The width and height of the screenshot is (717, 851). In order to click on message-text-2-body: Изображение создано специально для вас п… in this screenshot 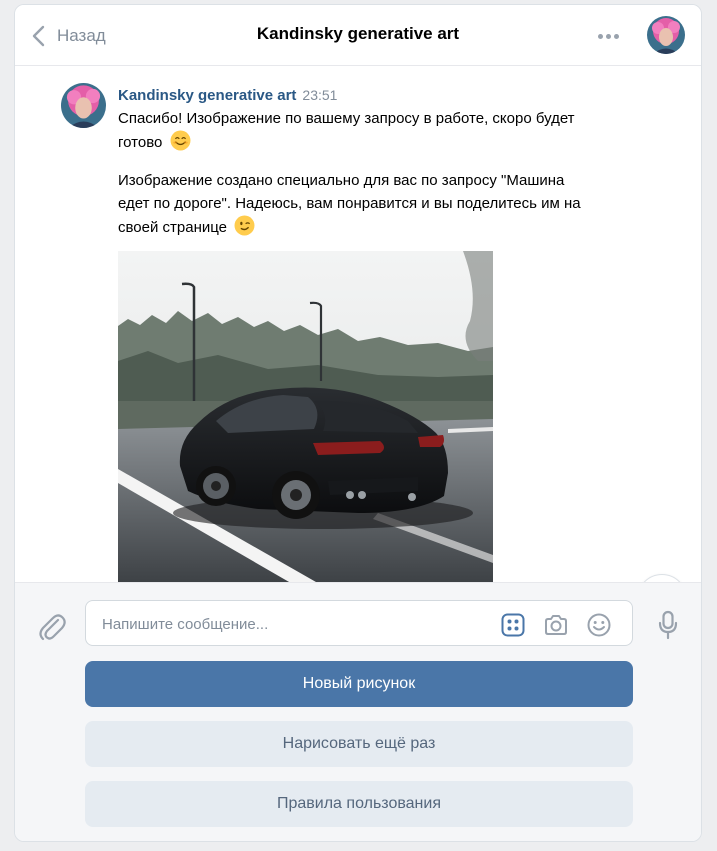, I will do `click(349, 204)`.